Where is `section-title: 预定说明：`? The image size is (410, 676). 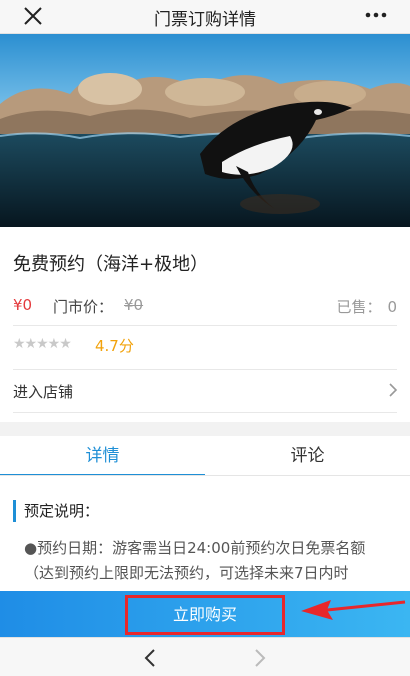
section-title: 预定说明： is located at coordinates (56, 511).